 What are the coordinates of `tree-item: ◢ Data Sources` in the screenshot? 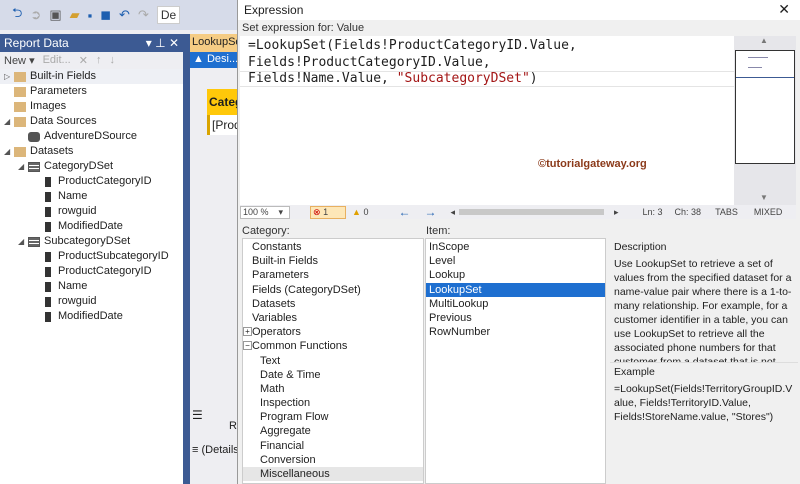 It's located at (91, 121).